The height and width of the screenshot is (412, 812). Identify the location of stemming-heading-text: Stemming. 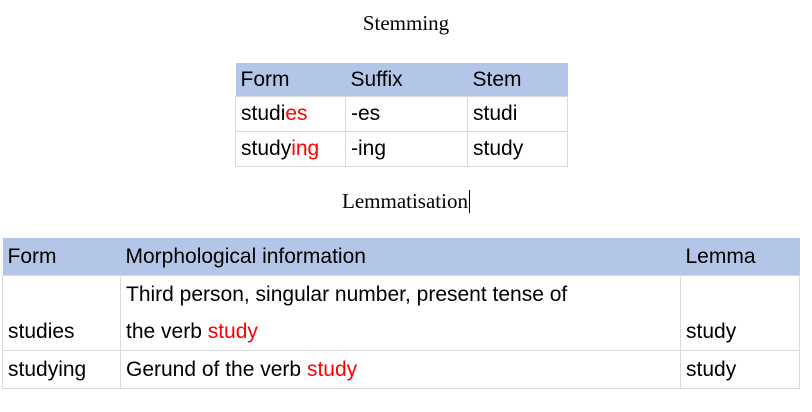
(406, 23).